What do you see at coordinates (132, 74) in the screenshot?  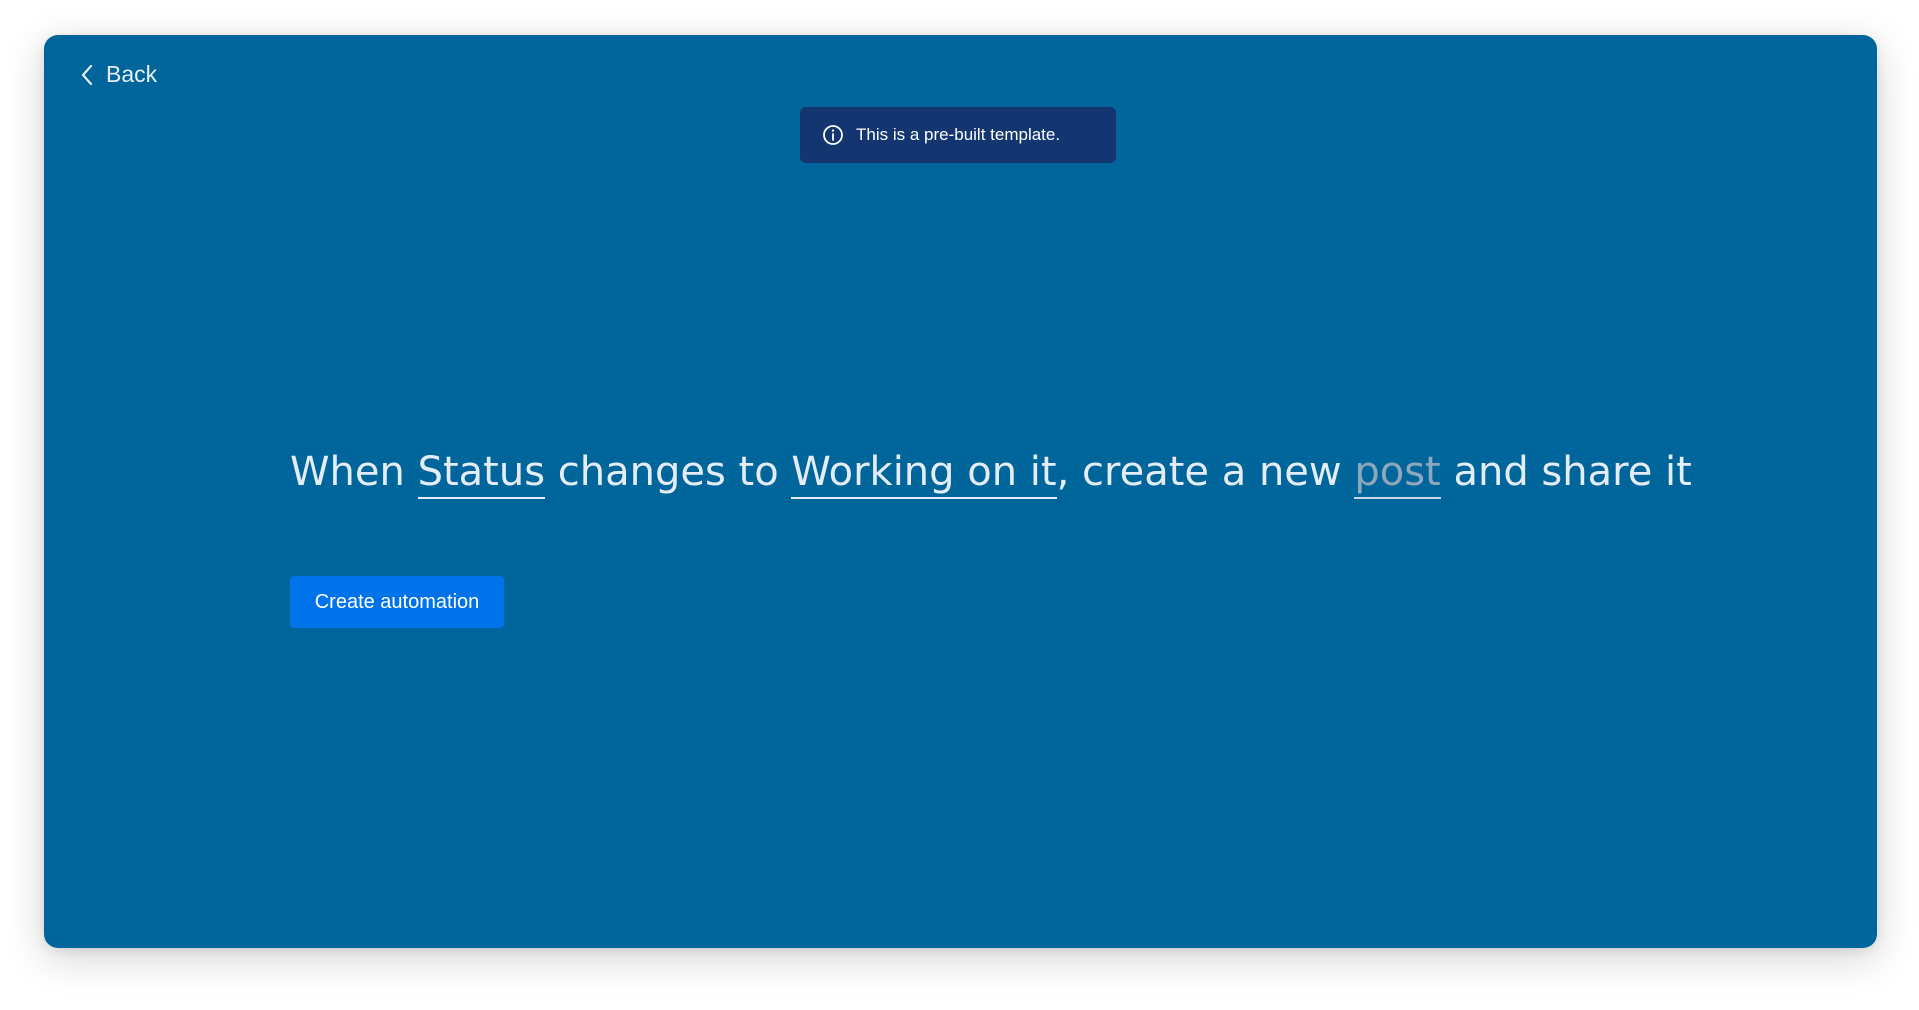 I see `back-label: Back` at bounding box center [132, 74].